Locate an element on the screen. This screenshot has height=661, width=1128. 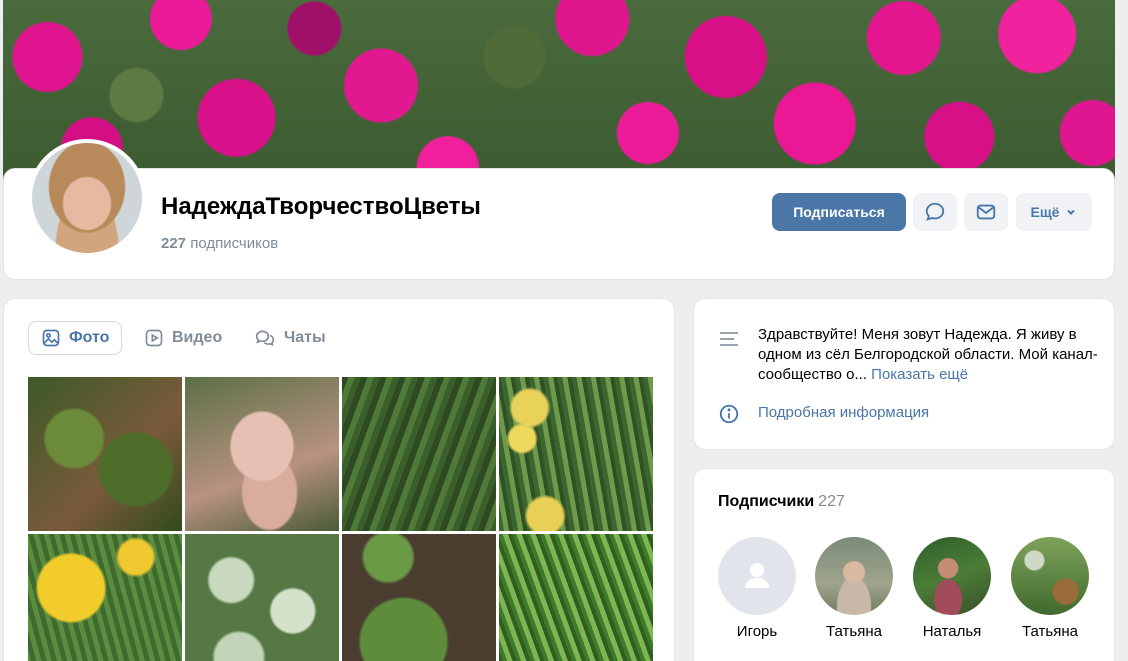
tab-label: Видео is located at coordinates (197, 337).